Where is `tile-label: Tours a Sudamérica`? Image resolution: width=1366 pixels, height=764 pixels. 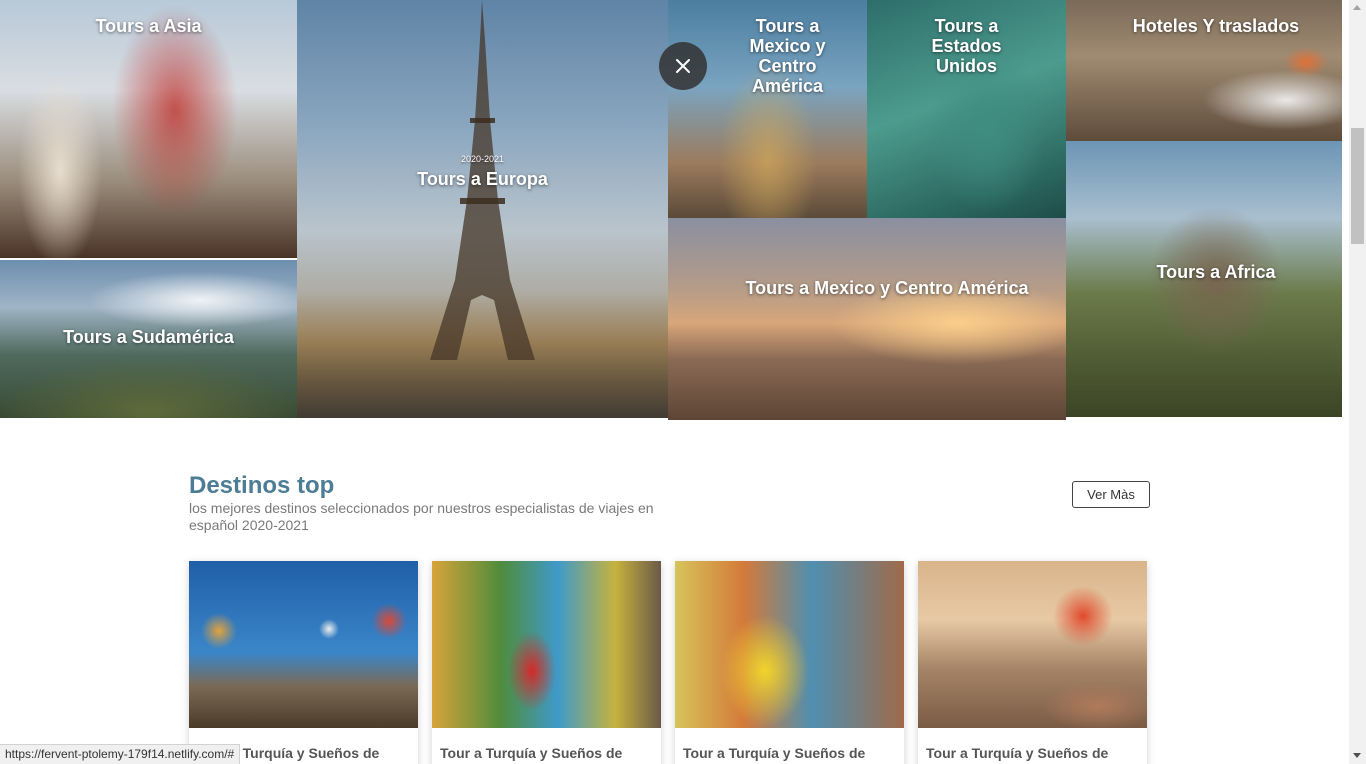
tile-label: Tours a Sudamérica is located at coordinates (148, 337).